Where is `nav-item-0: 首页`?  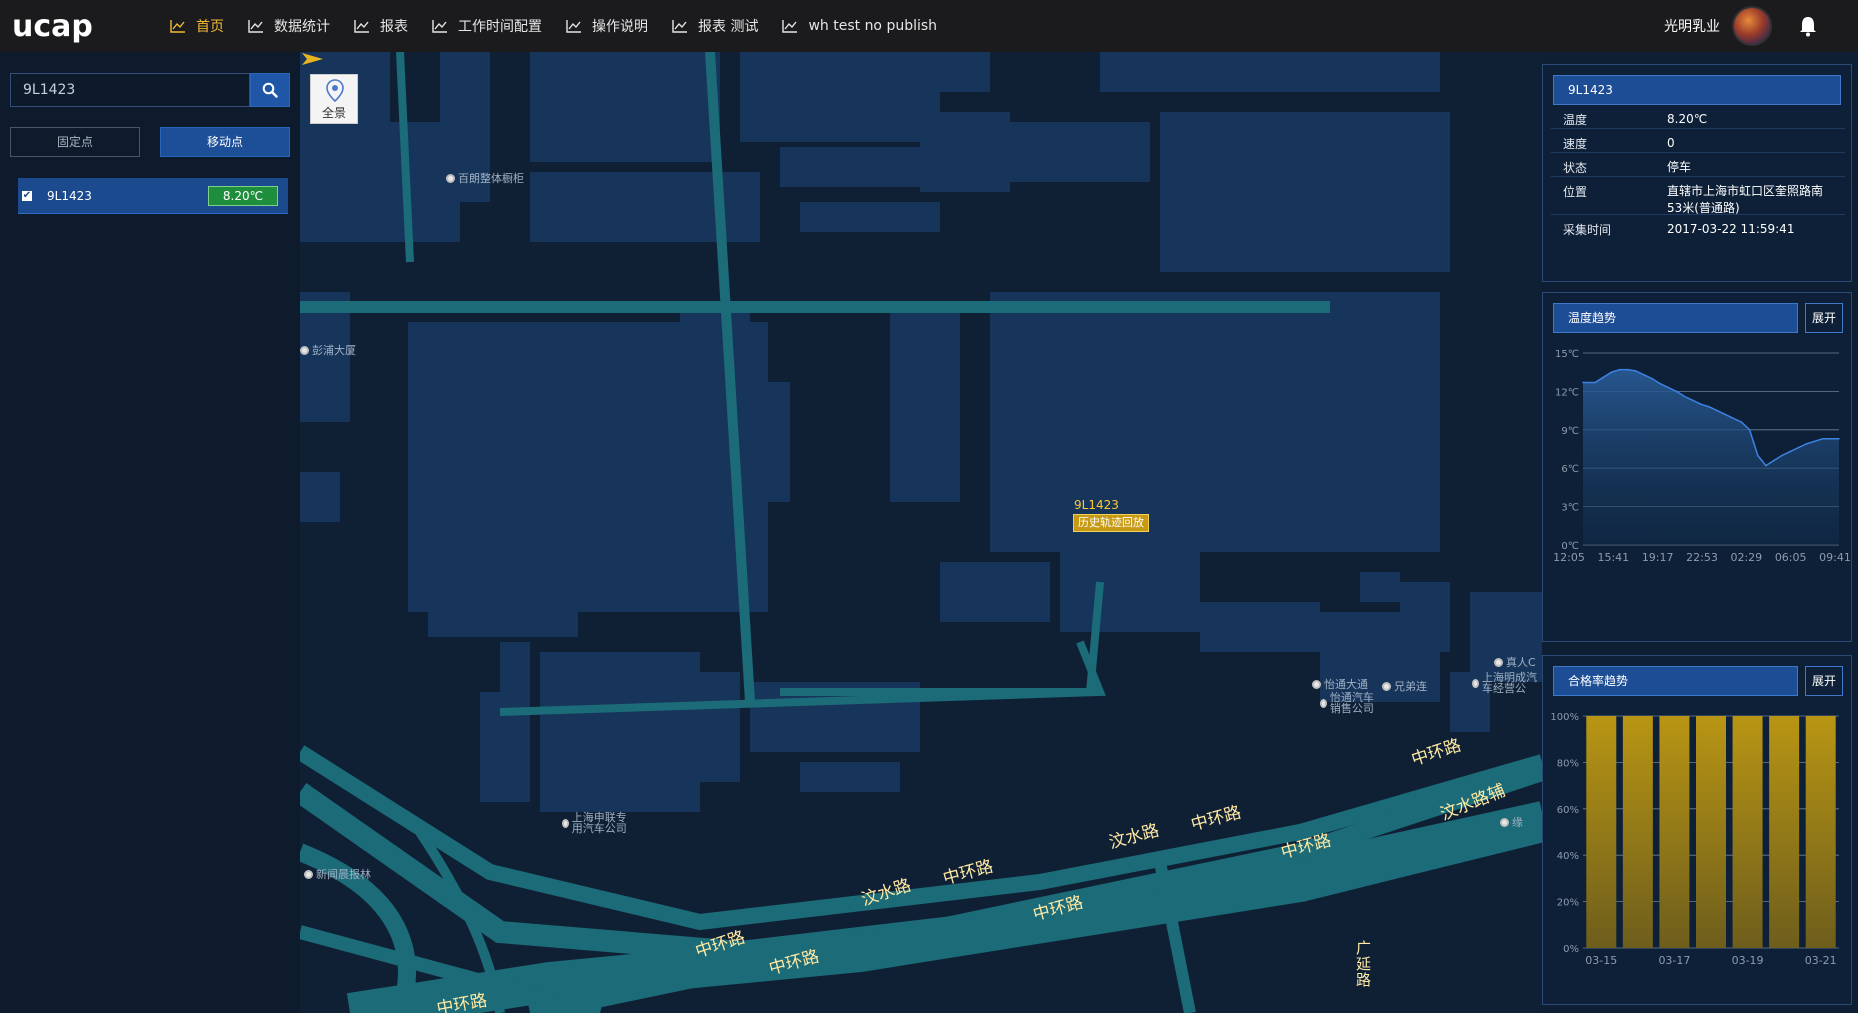
nav-item-0: 首页 is located at coordinates (197, 26).